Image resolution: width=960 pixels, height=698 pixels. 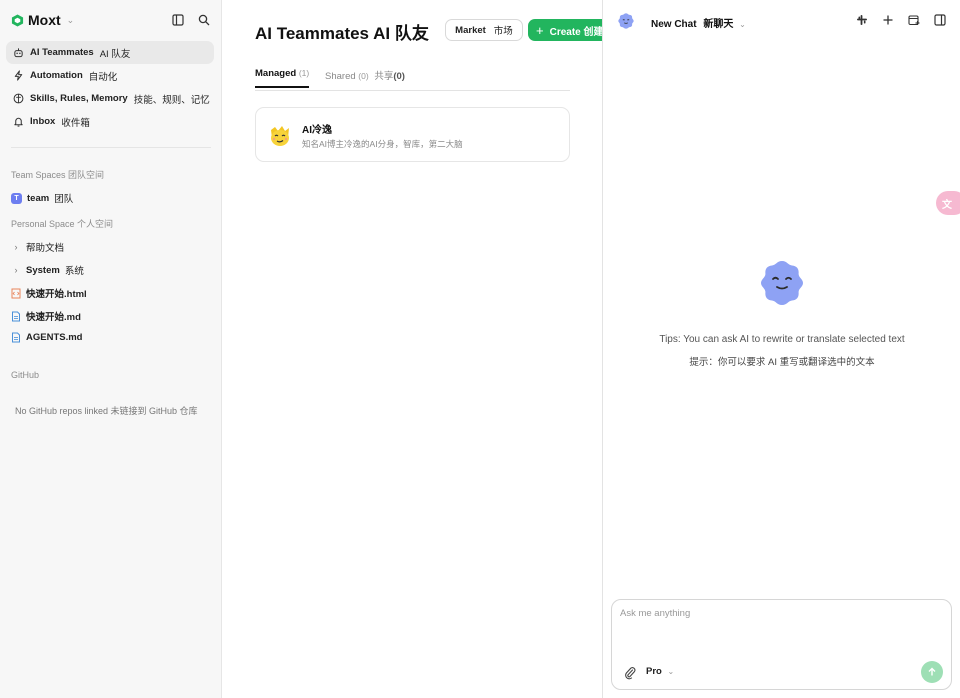 I want to click on chat-mascot-icon, so click(x=626, y=21).